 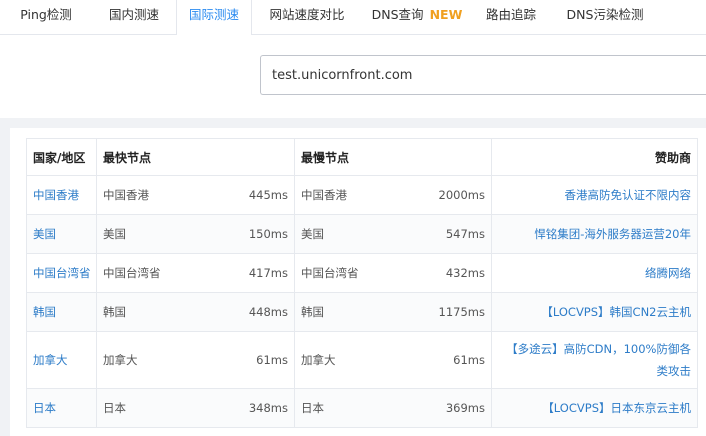 What do you see at coordinates (362, 273) in the screenshot?
I see `table-row: 中国台湾省 中国台湾省 417ms 中国台湾省 432ms 络腾网络` at bounding box center [362, 273].